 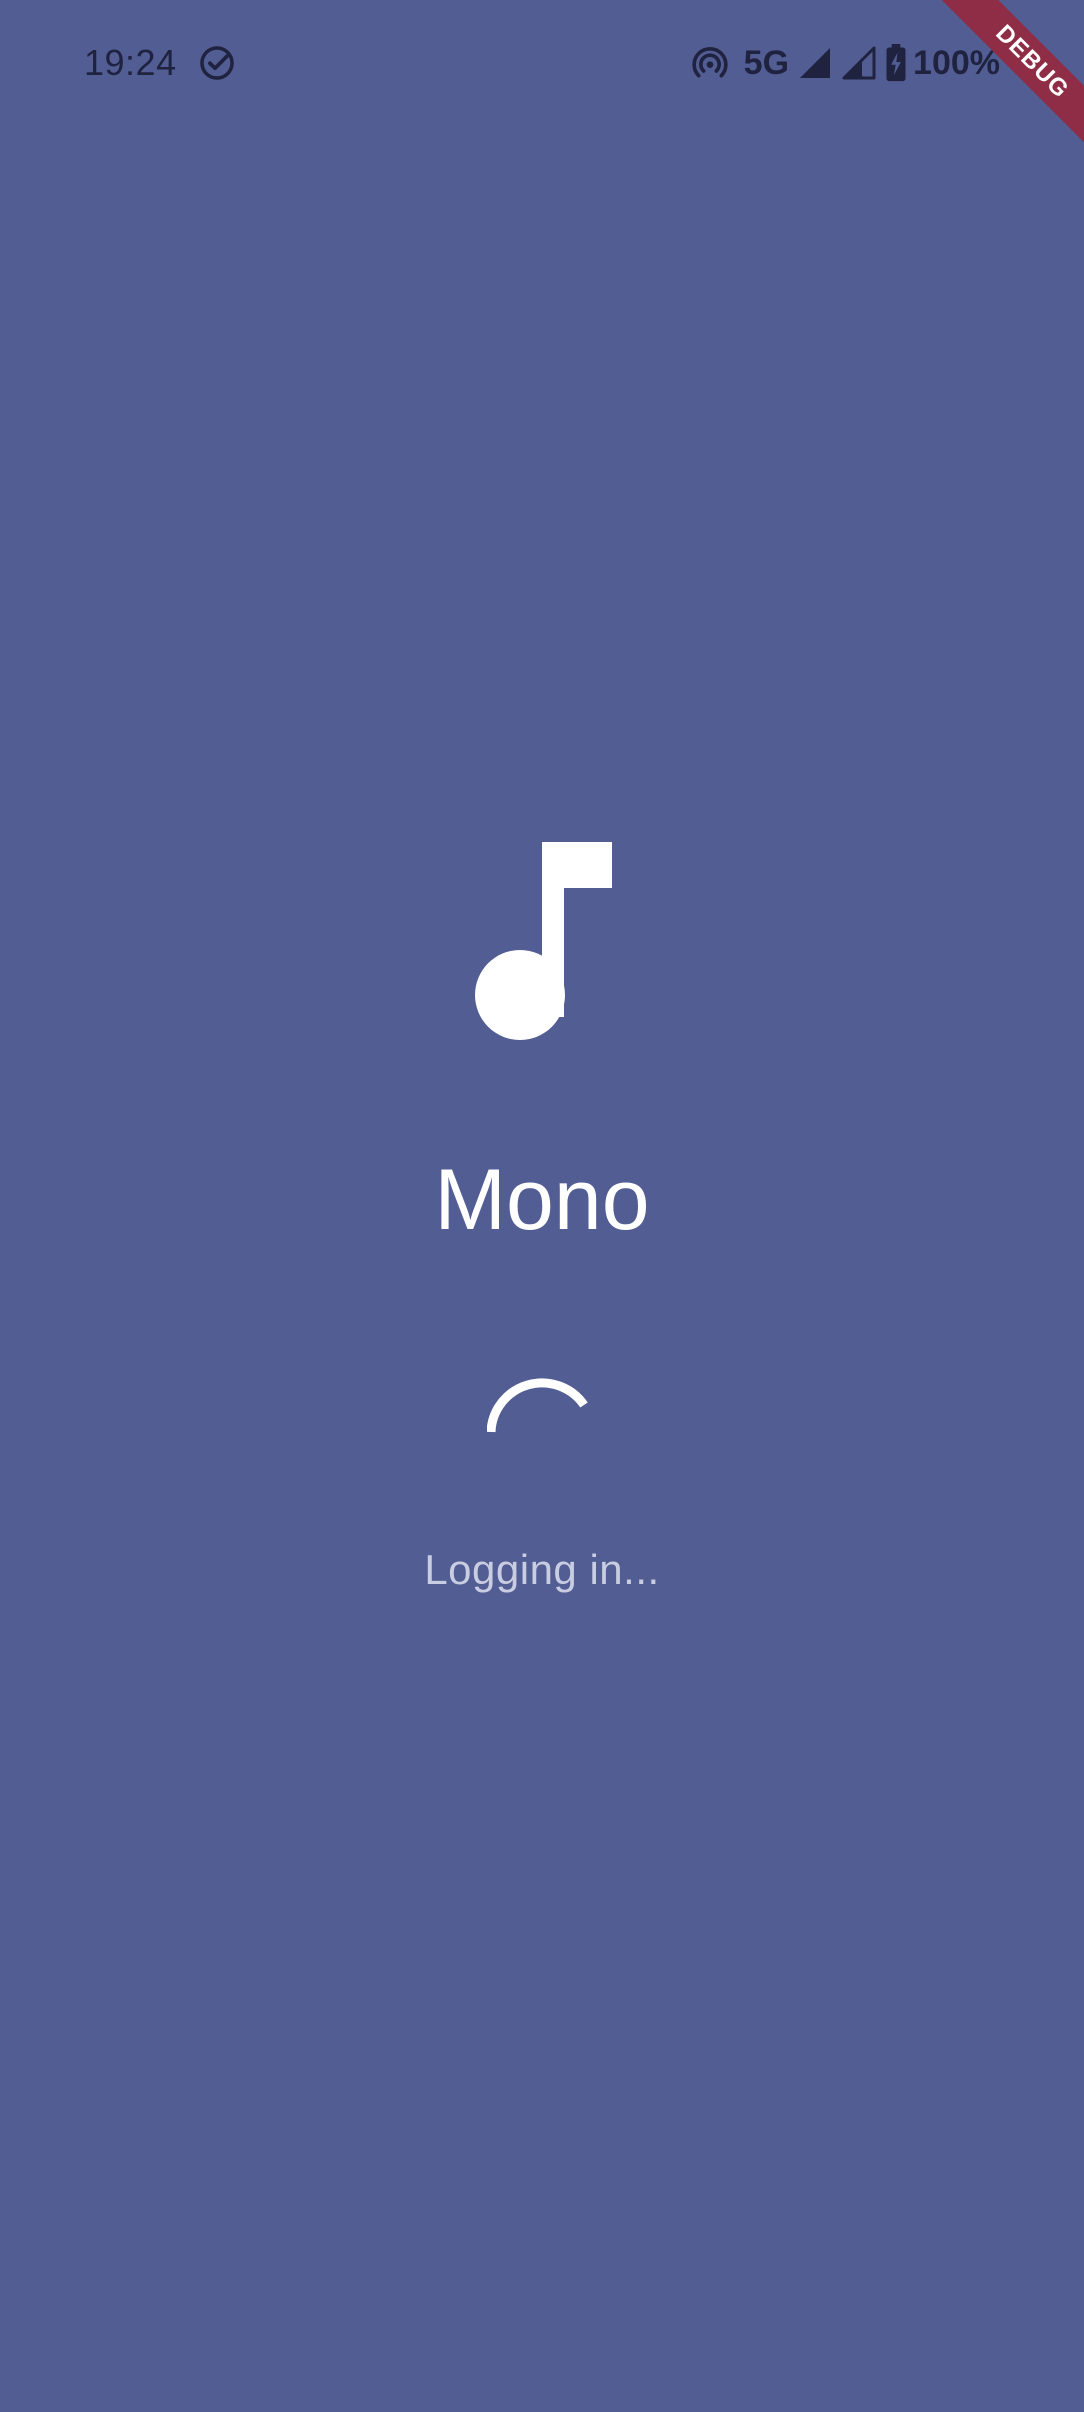 I want to click on app-title: Mono, so click(x=542, y=1200).